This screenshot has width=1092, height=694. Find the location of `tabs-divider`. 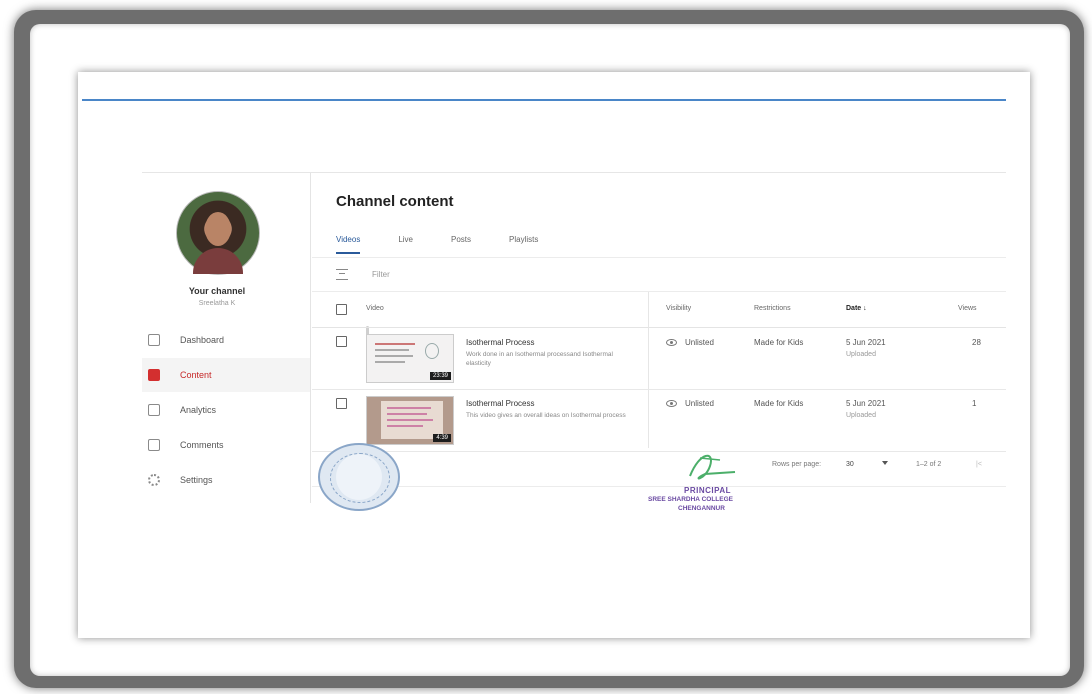

tabs-divider is located at coordinates (659, 257).